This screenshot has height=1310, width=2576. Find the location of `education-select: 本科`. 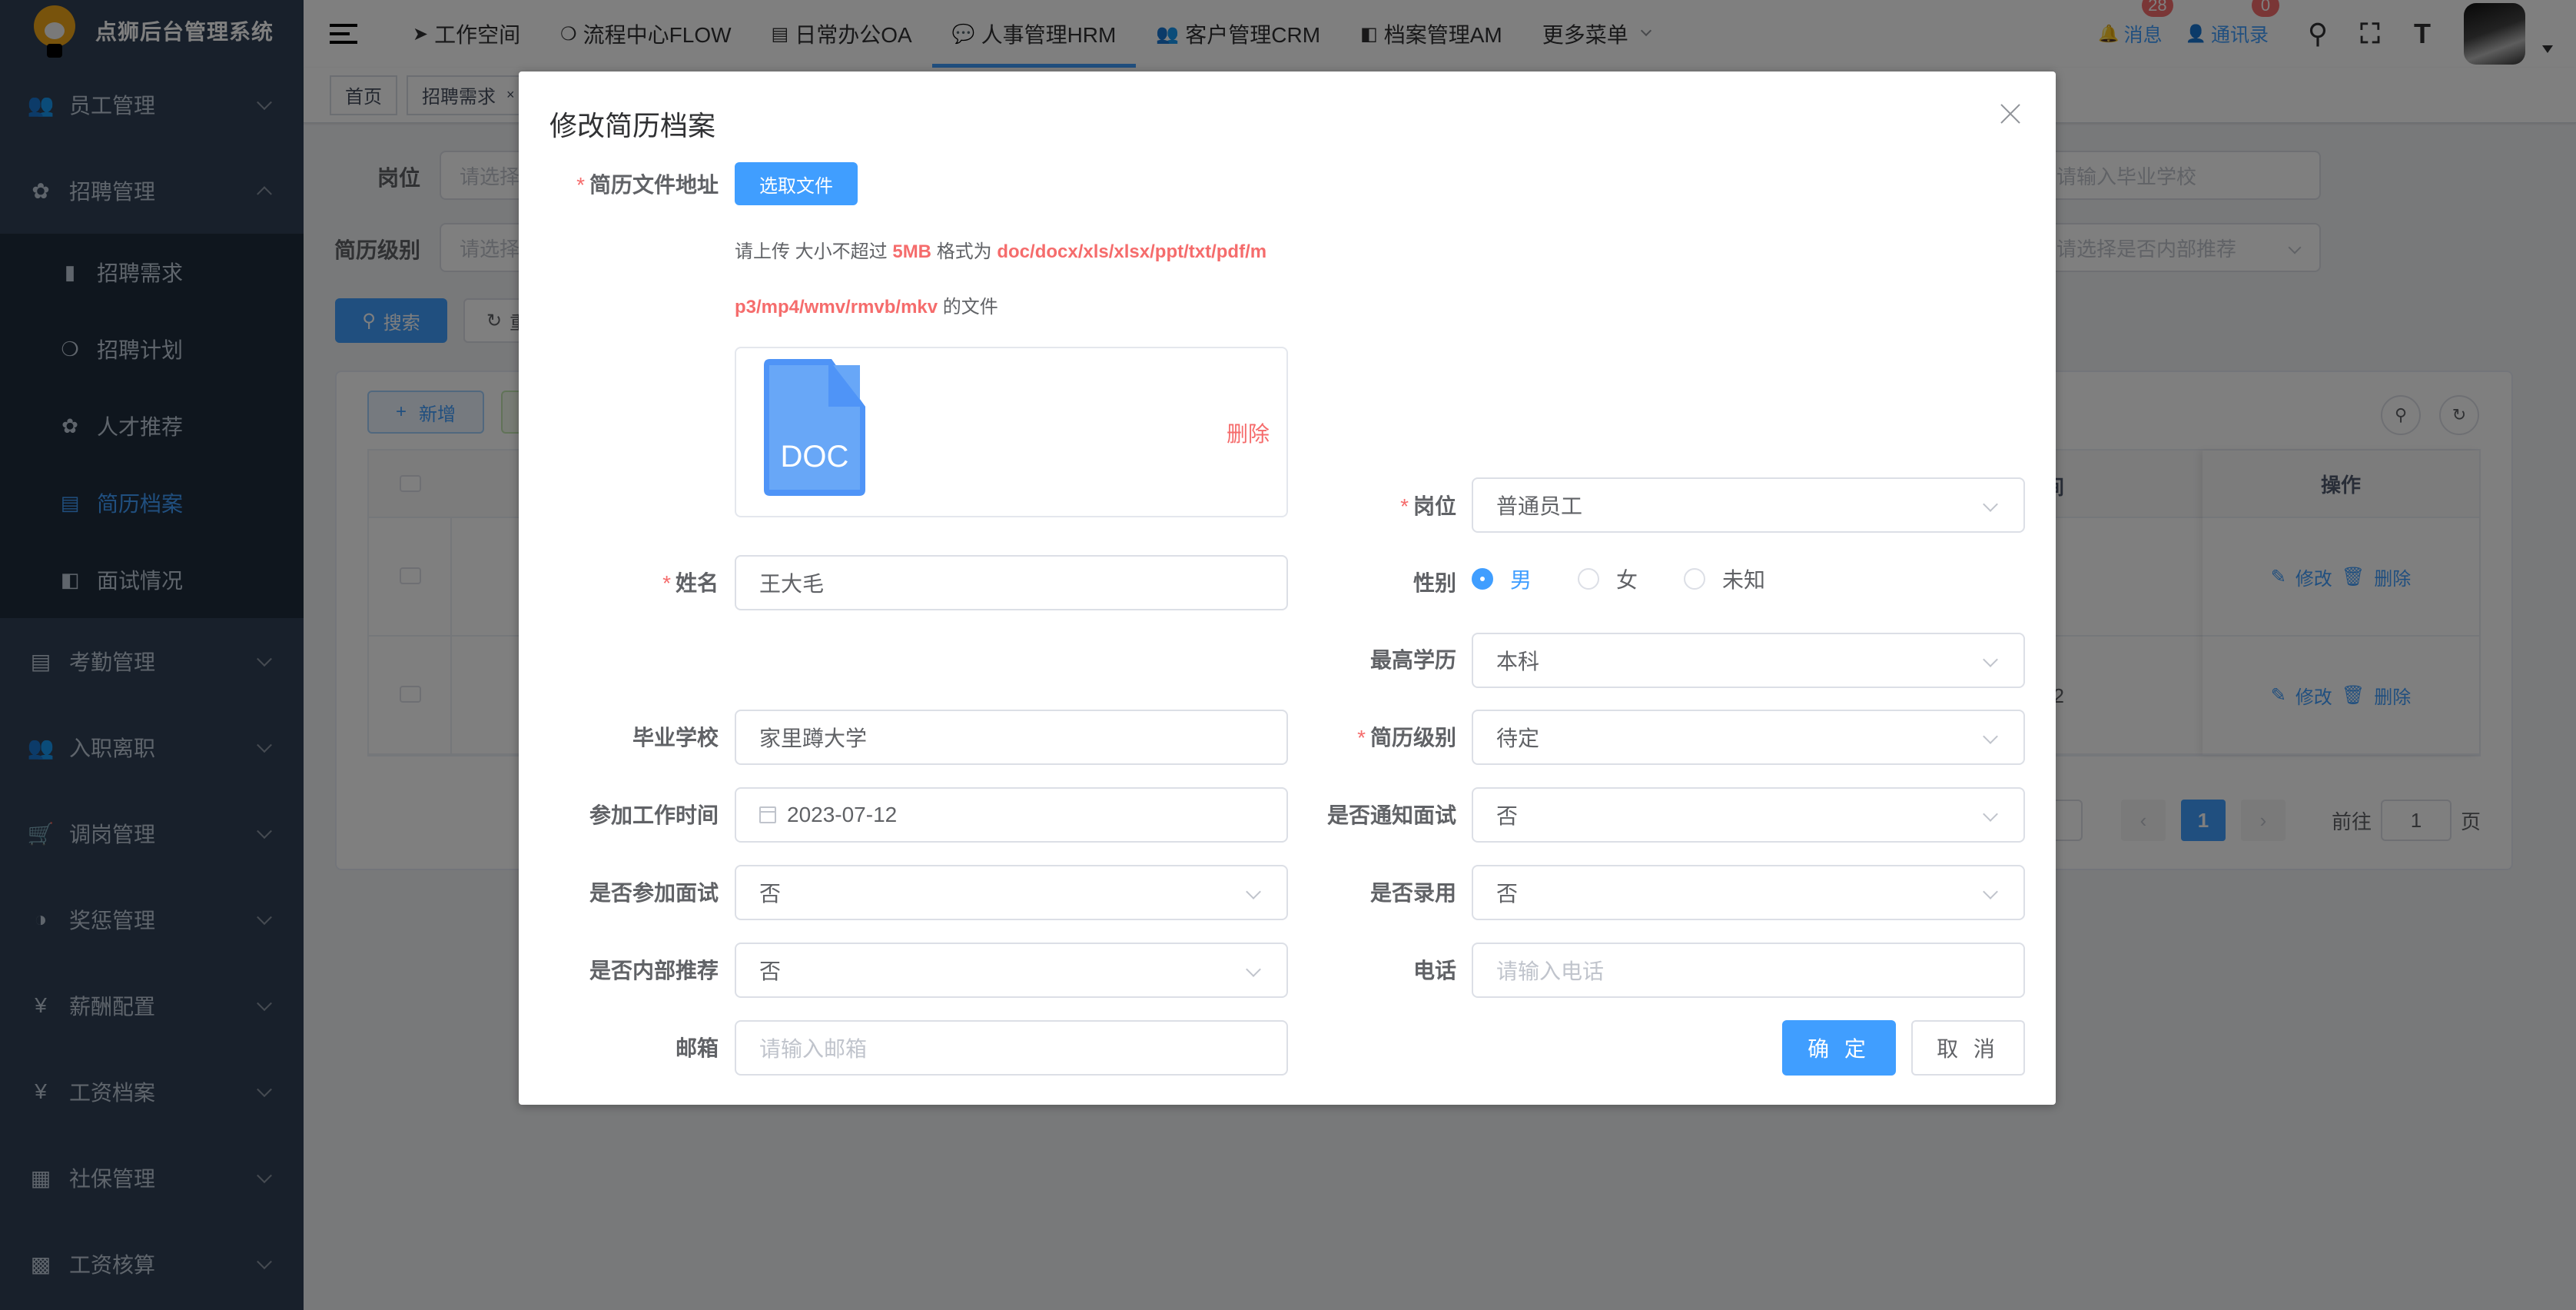

education-select: 本科 is located at coordinates (1748, 661).